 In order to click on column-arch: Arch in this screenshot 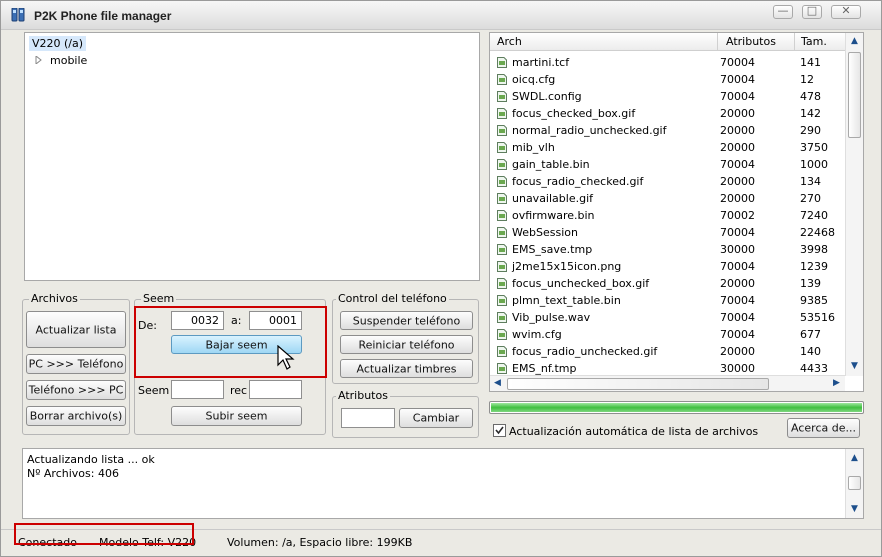, I will do `click(509, 41)`.